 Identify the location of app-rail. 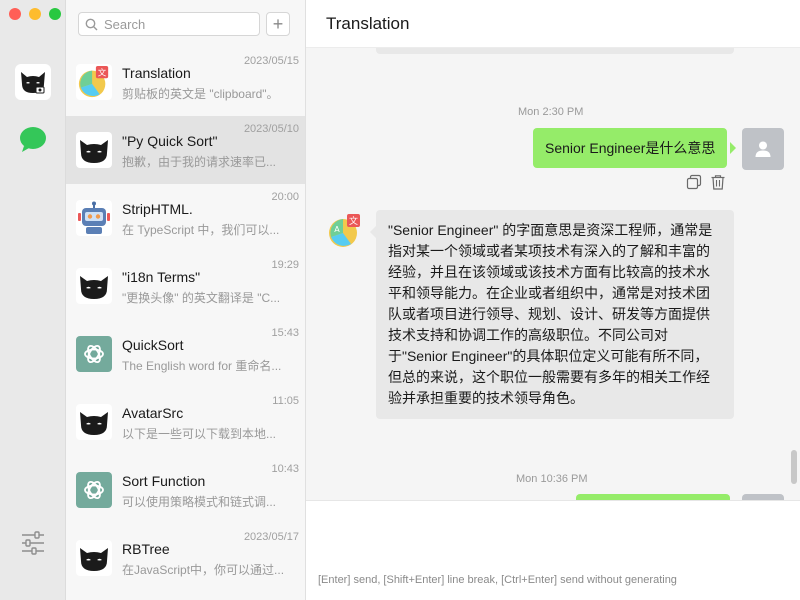
(33, 300).